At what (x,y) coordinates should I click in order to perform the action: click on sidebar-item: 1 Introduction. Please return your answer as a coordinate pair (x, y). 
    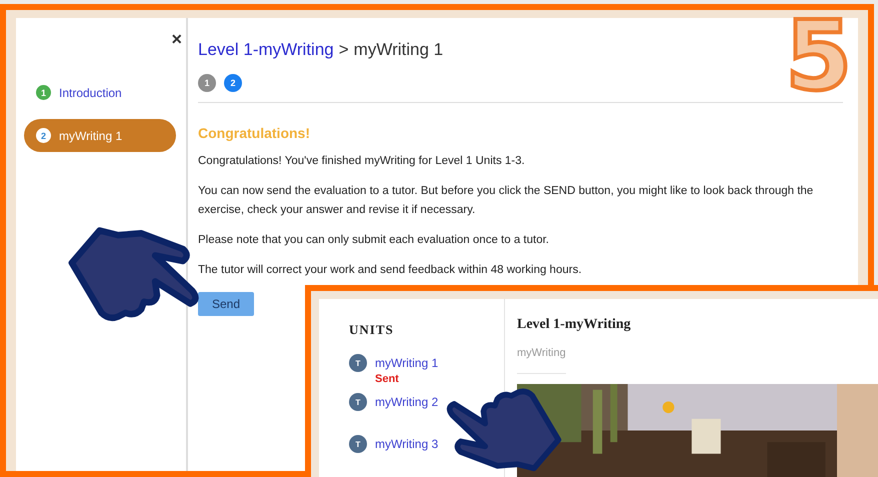
    Looking at the image, I should click on (100, 92).